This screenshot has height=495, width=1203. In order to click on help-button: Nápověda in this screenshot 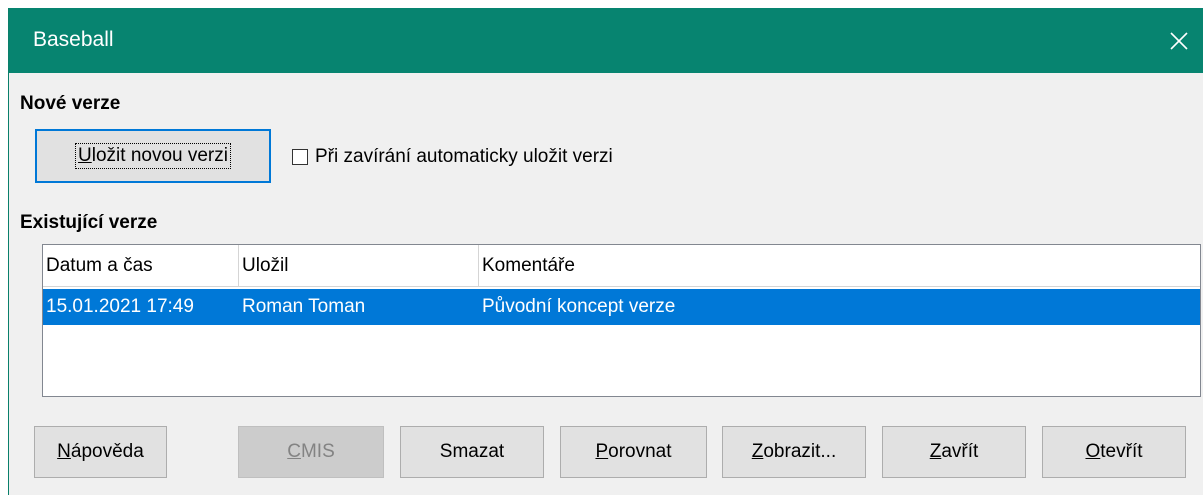, I will do `click(100, 452)`.